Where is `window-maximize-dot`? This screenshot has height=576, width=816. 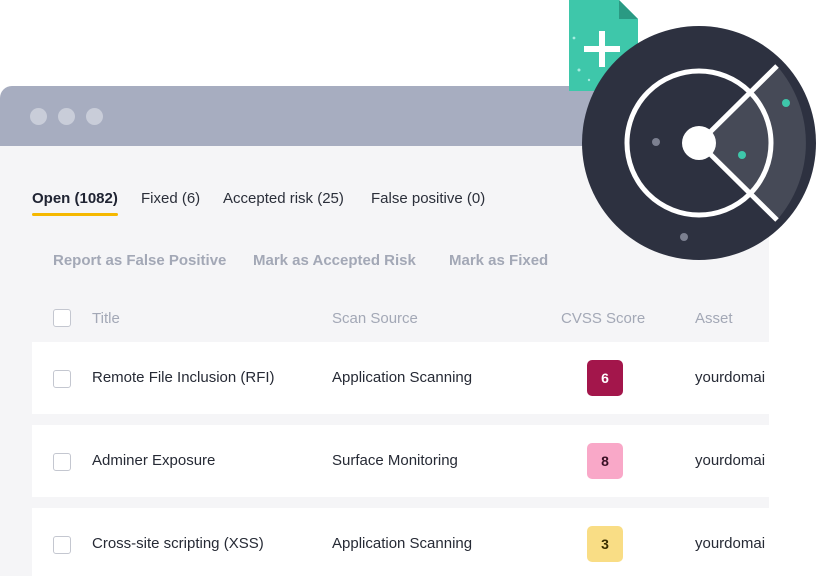
window-maximize-dot is located at coordinates (94, 116).